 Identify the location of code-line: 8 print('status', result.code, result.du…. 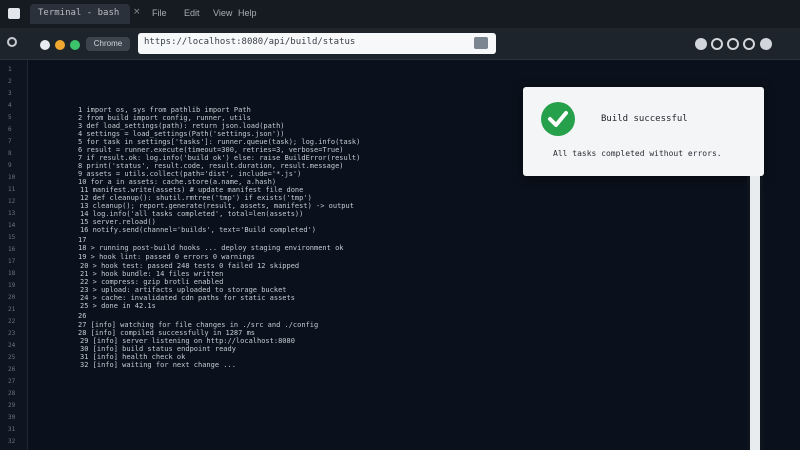
(211, 166).